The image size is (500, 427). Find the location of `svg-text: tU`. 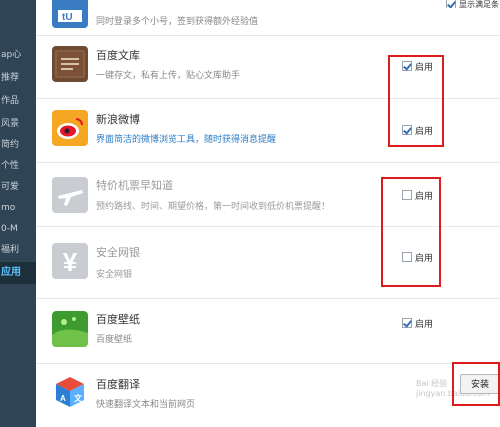

svg-text: tU is located at coordinates (67, 17).